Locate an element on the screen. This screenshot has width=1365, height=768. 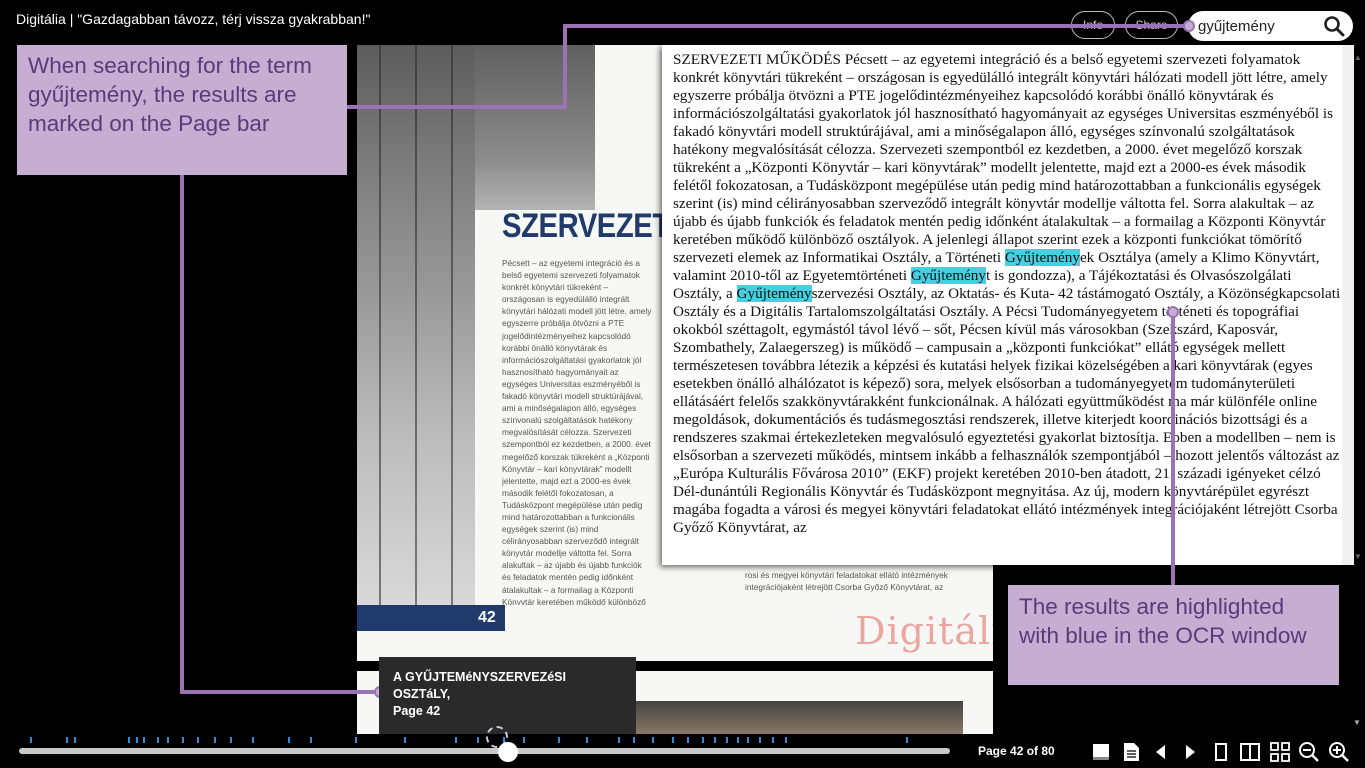
page-scroll-down-icon: ▼ is located at coordinates (1357, 722).